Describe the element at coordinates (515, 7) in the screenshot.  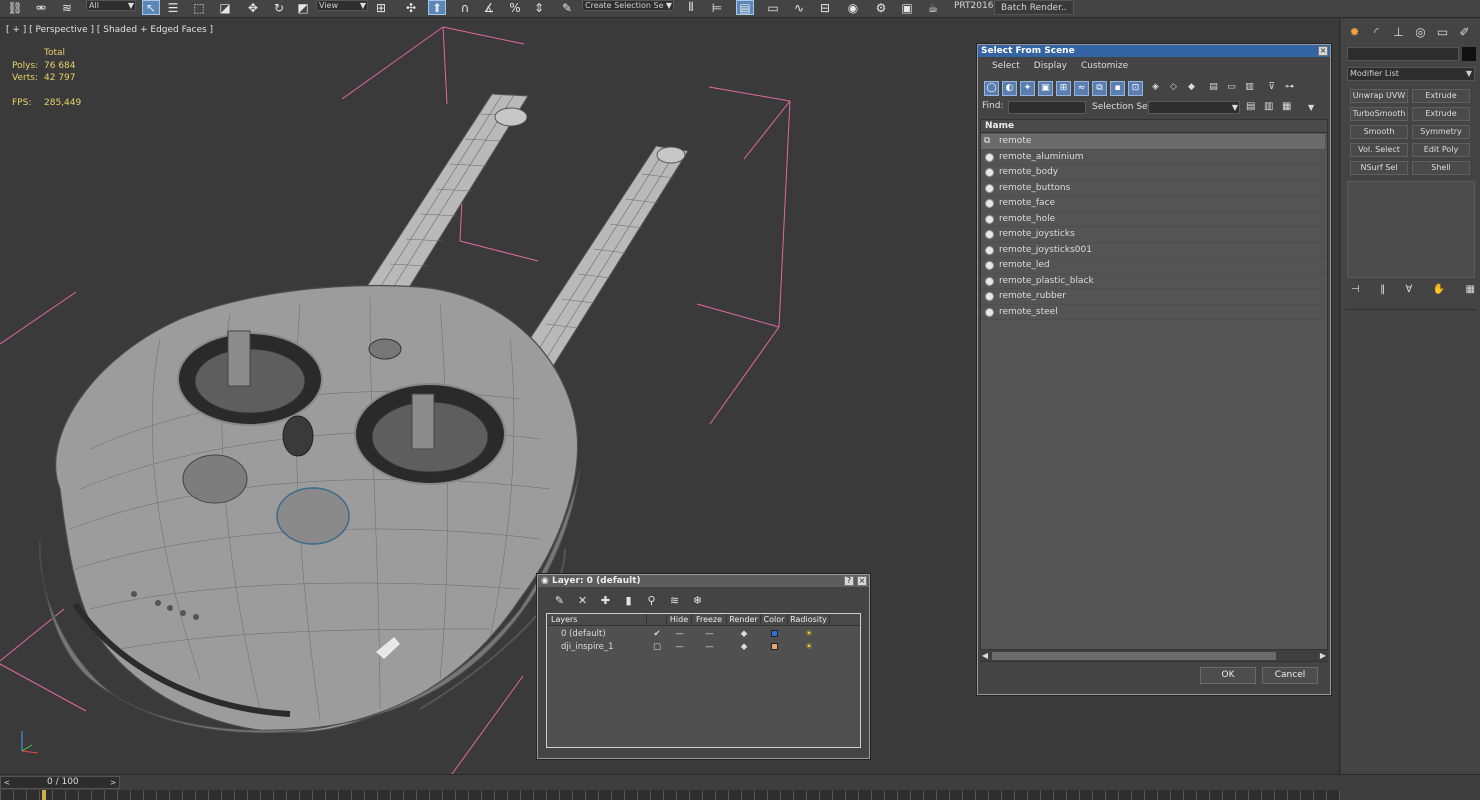
I see `percent-snap-icon: %` at that location.